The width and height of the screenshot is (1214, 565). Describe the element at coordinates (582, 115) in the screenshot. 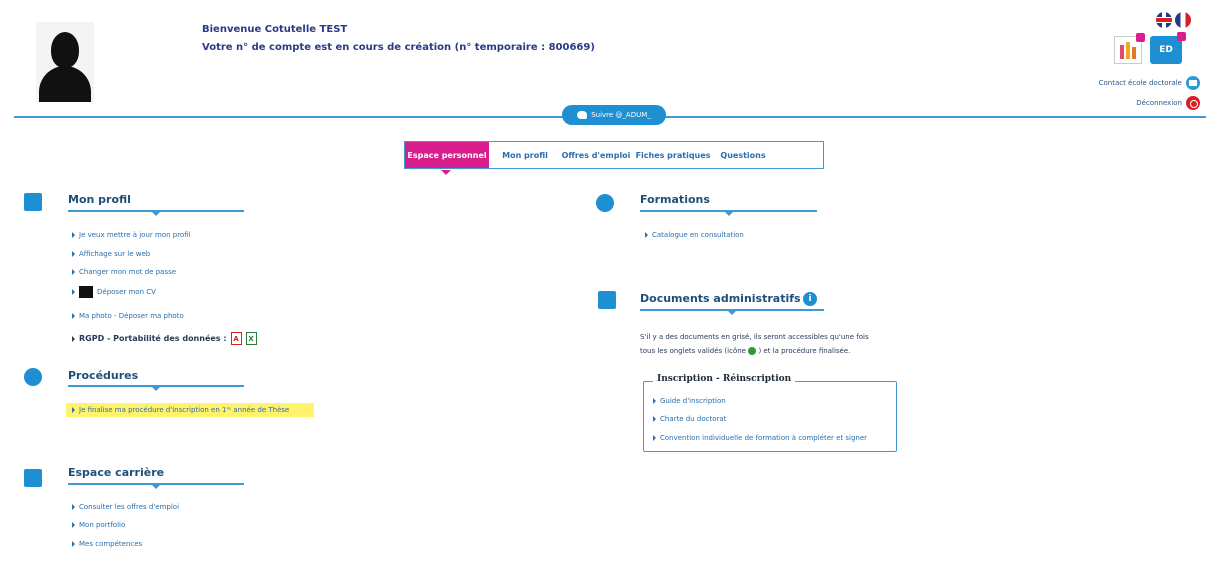

I see `twitter-bird-icon` at that location.